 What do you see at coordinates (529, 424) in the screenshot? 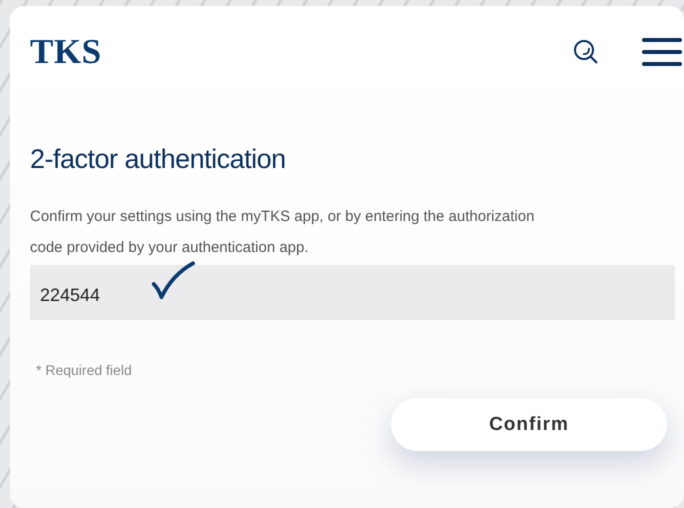
I see `confirm-button: Confirm` at bounding box center [529, 424].